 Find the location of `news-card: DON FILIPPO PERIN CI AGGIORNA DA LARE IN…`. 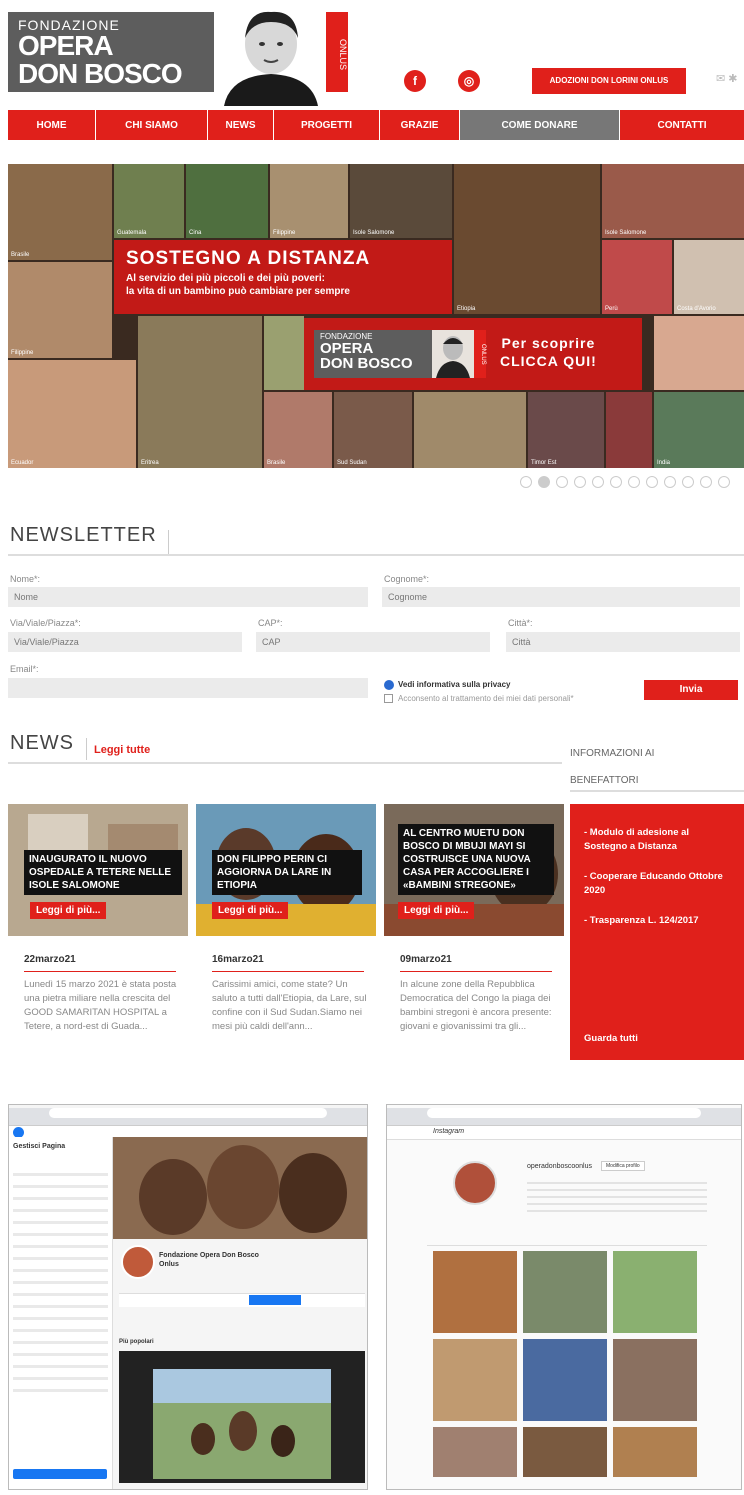

news-card: DON FILIPPO PERIN CI AGGIORNA DA LARE IN… is located at coordinates (286, 939).